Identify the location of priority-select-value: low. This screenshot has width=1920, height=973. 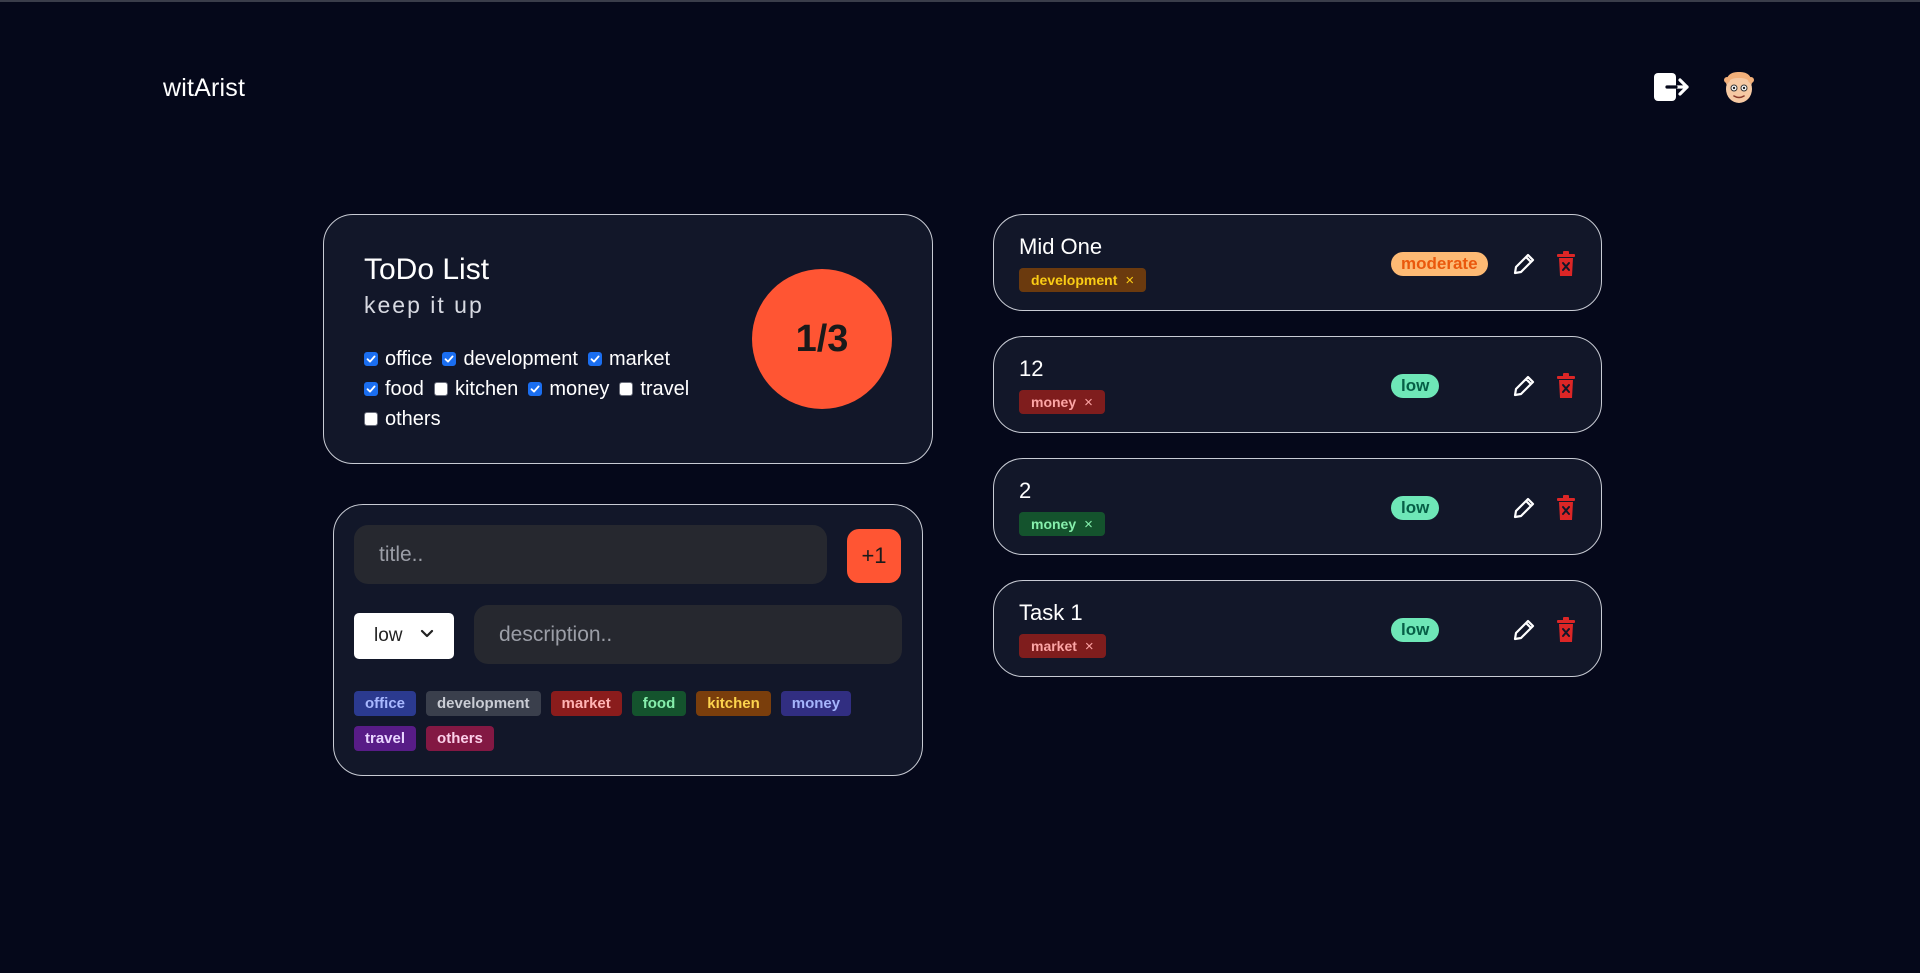
(388, 635).